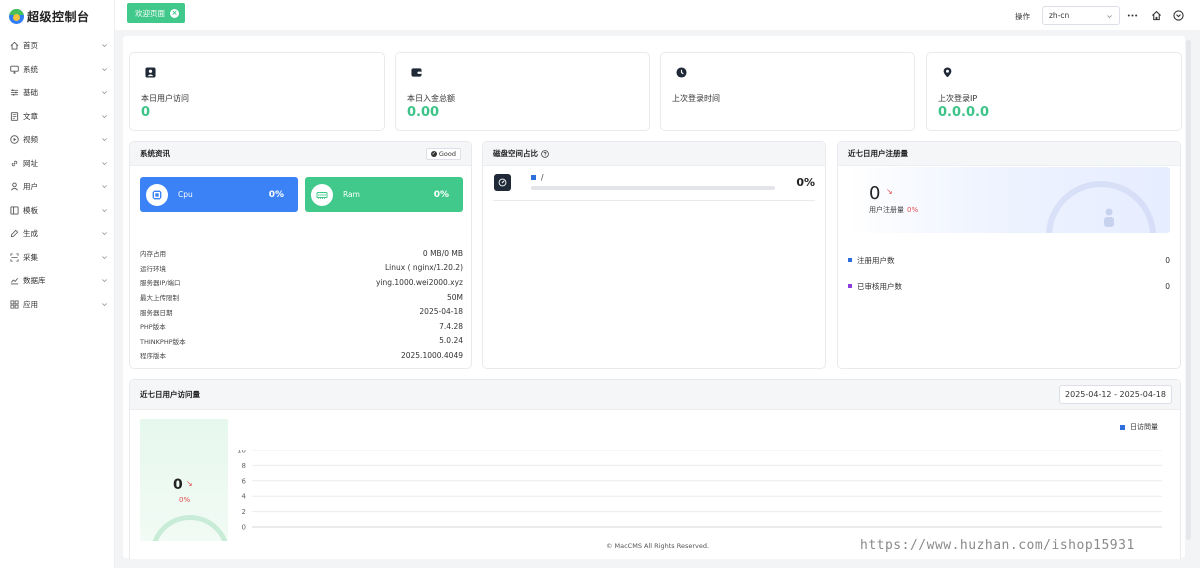  What do you see at coordinates (431, 355) in the screenshot?
I see `info-value: 2025.1000.4049` at bounding box center [431, 355].